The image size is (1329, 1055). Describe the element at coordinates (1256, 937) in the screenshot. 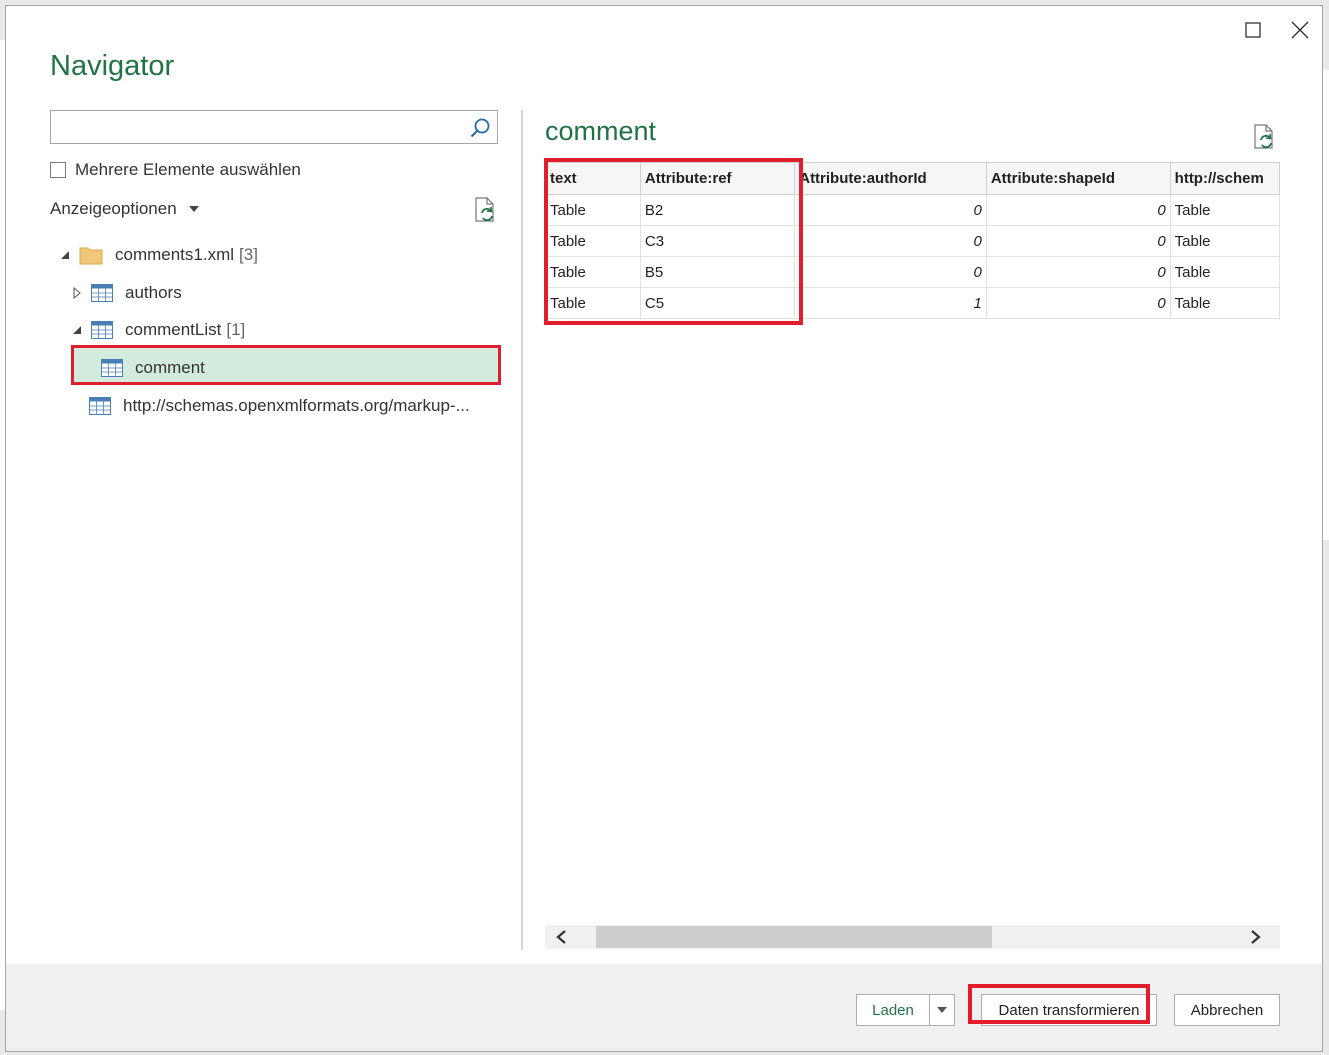

I see `scroll-right-icon` at that location.